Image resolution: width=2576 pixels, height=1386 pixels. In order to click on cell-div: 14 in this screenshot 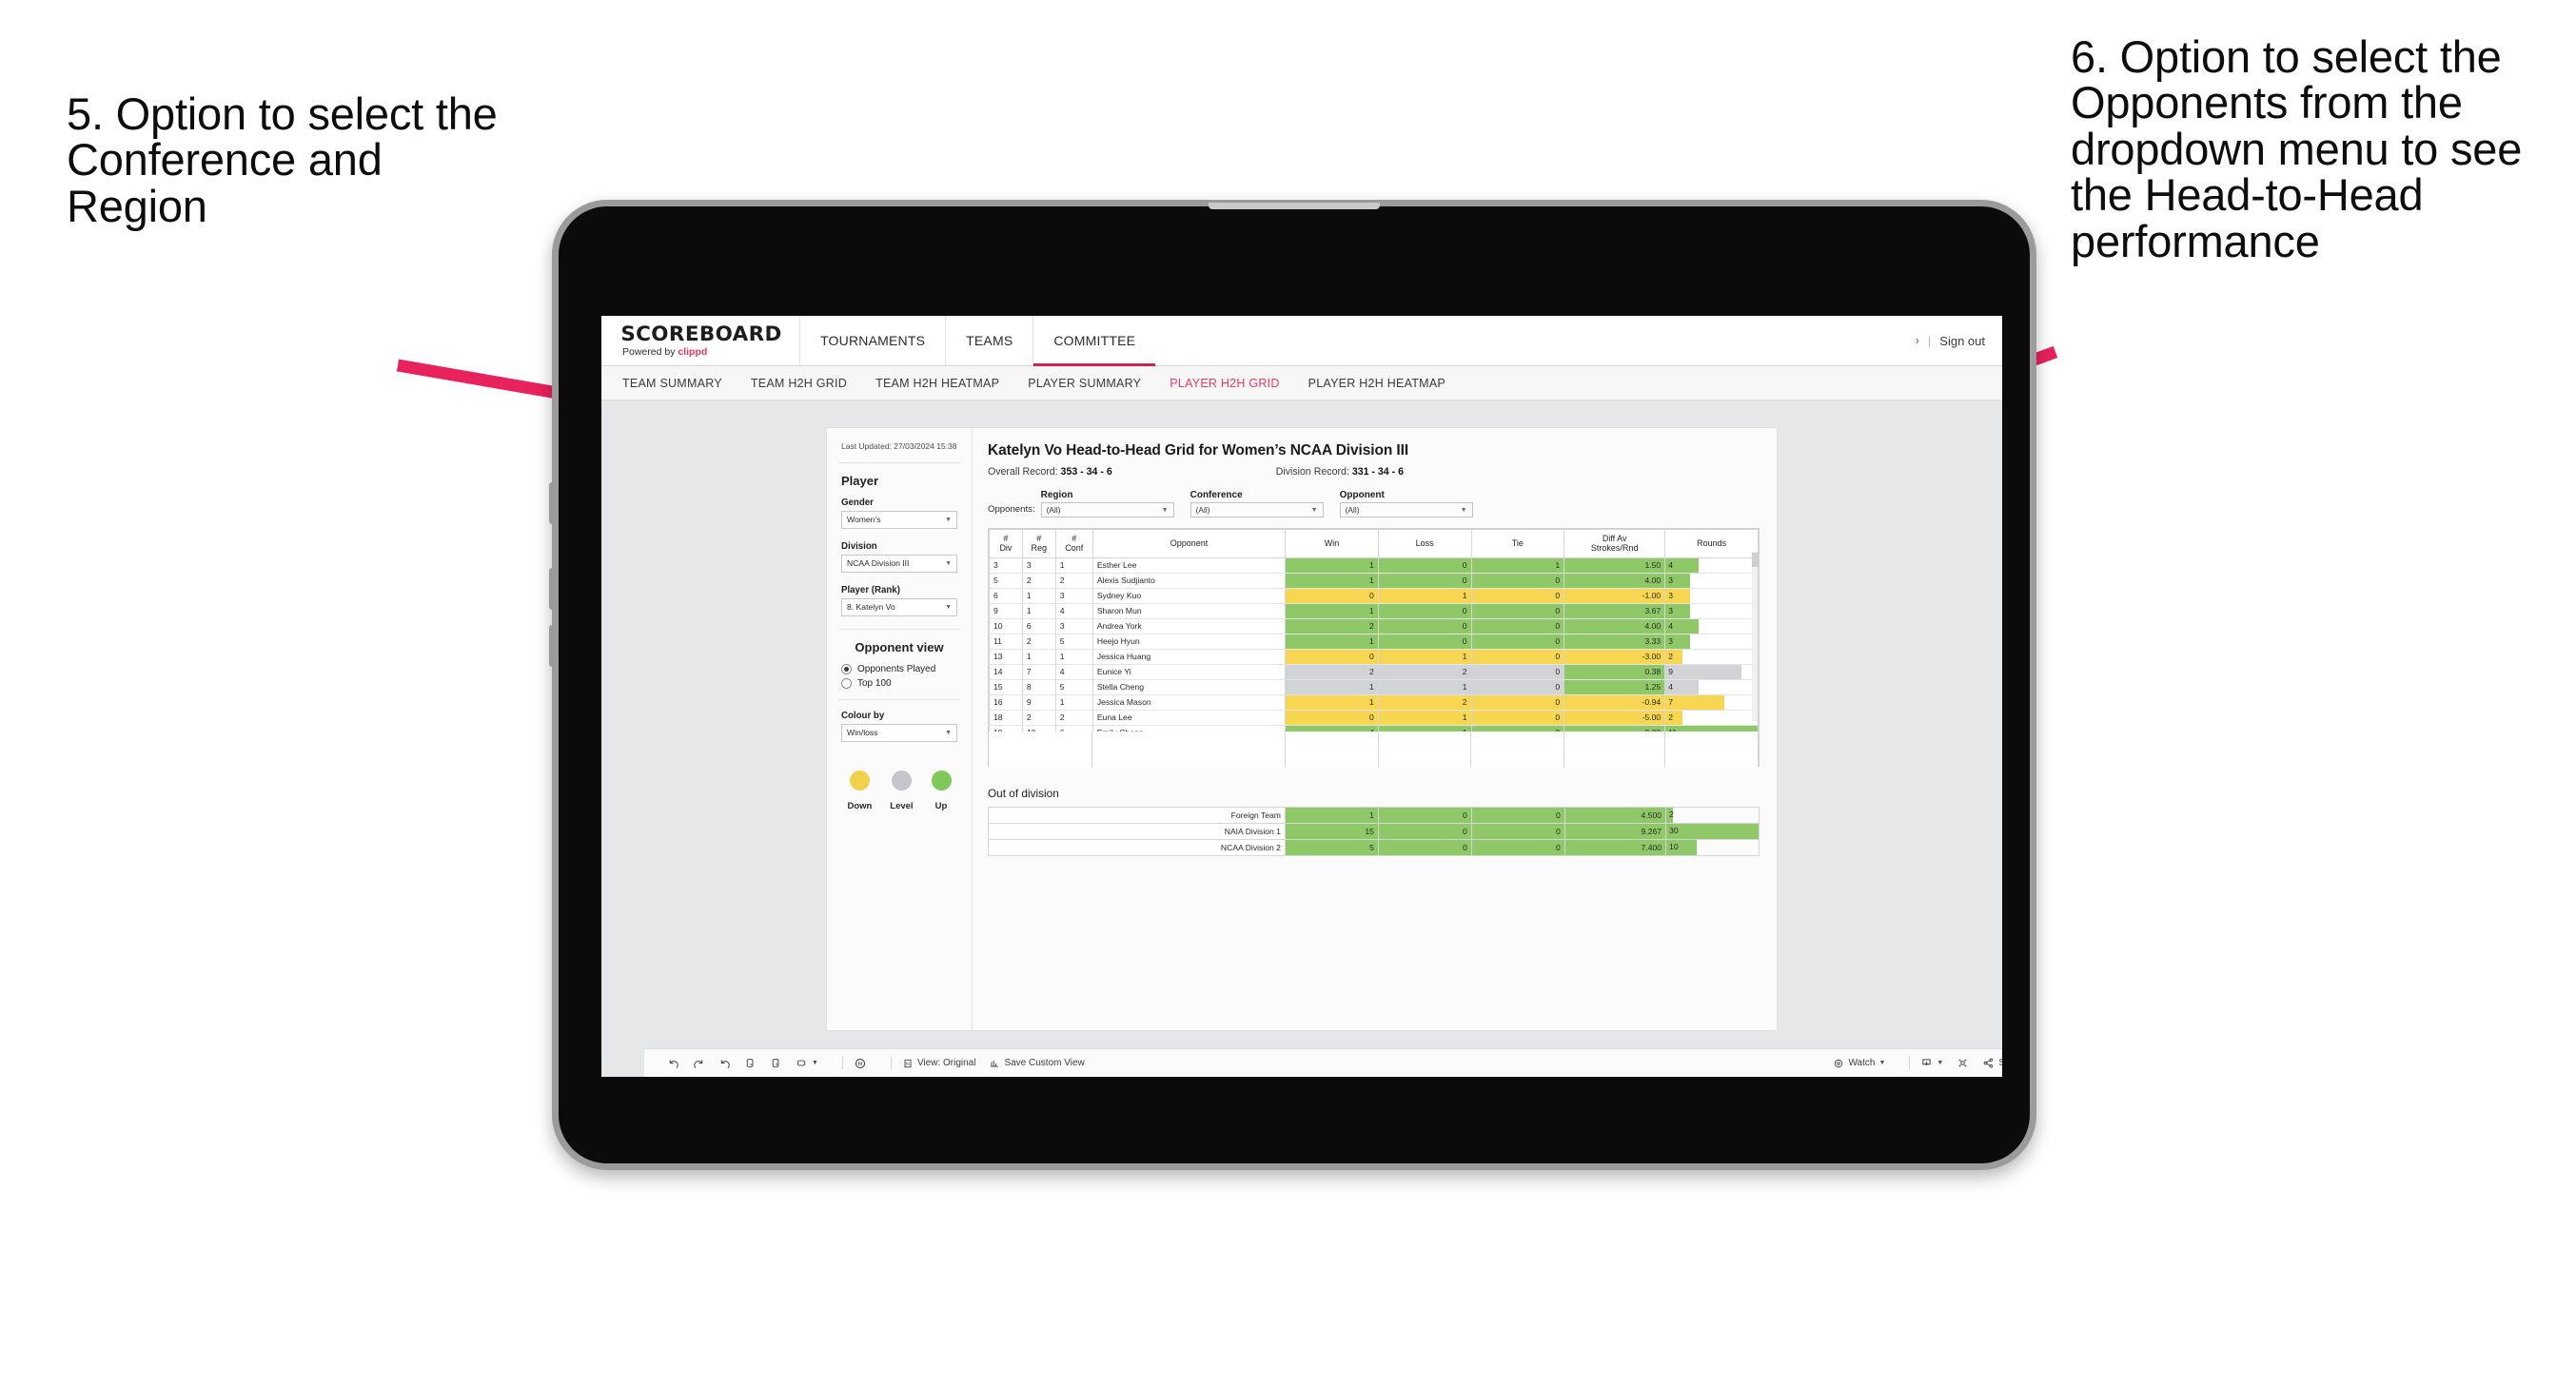, I will do `click(1006, 672)`.